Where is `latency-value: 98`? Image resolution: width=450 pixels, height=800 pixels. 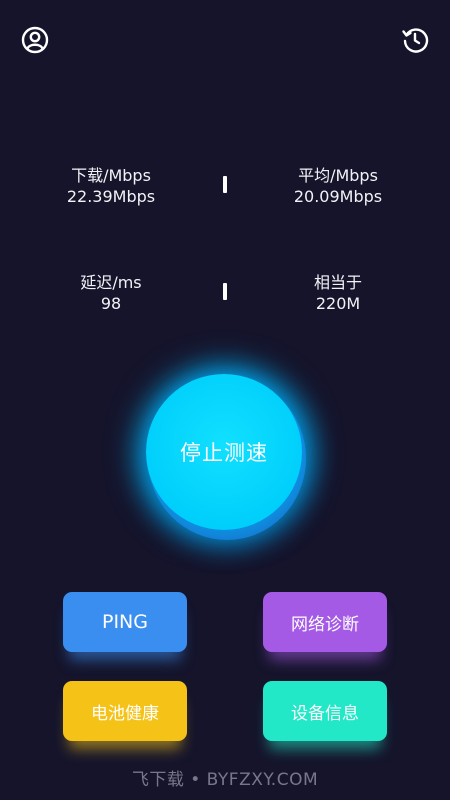 latency-value: 98 is located at coordinates (111, 303).